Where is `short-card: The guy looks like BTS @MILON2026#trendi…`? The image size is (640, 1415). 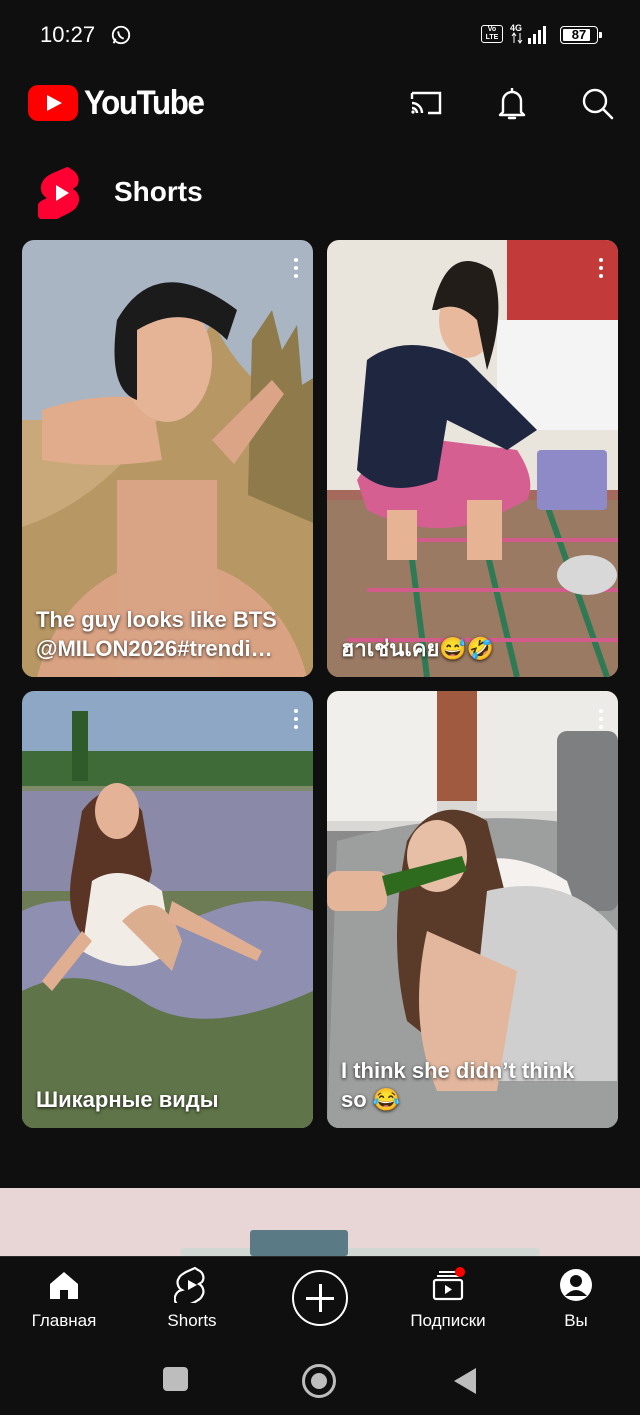 short-card: The guy looks like BTS @MILON2026#trendi… is located at coordinates (167, 458).